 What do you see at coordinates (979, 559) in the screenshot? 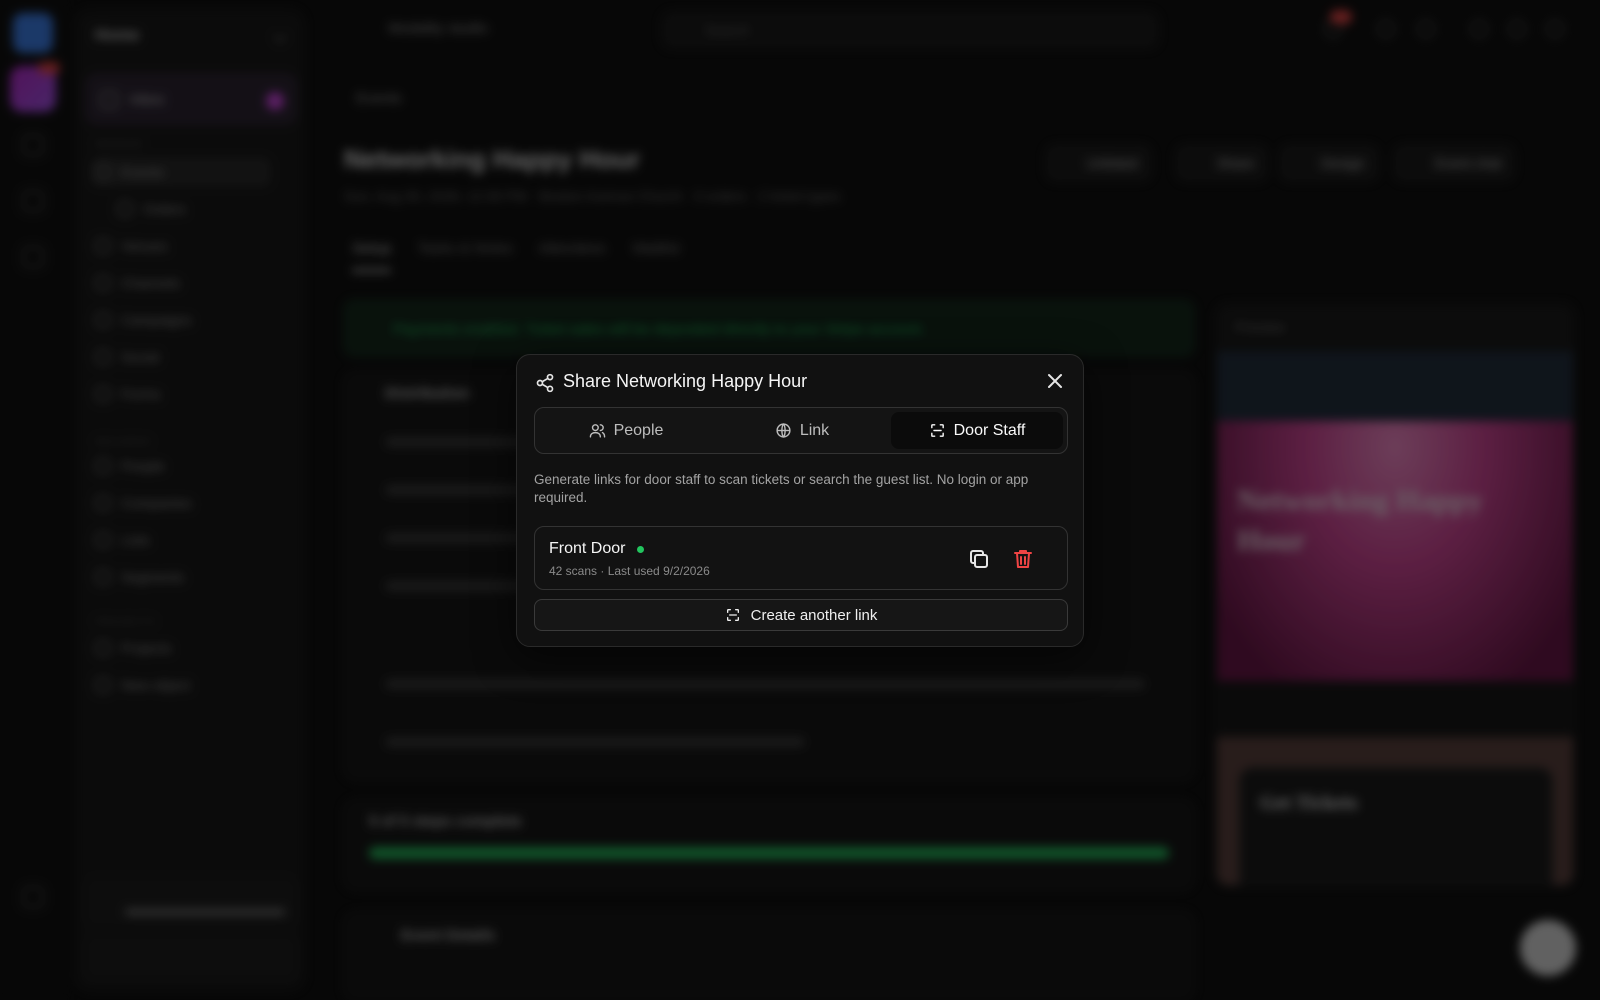
I see `copy-icon` at bounding box center [979, 559].